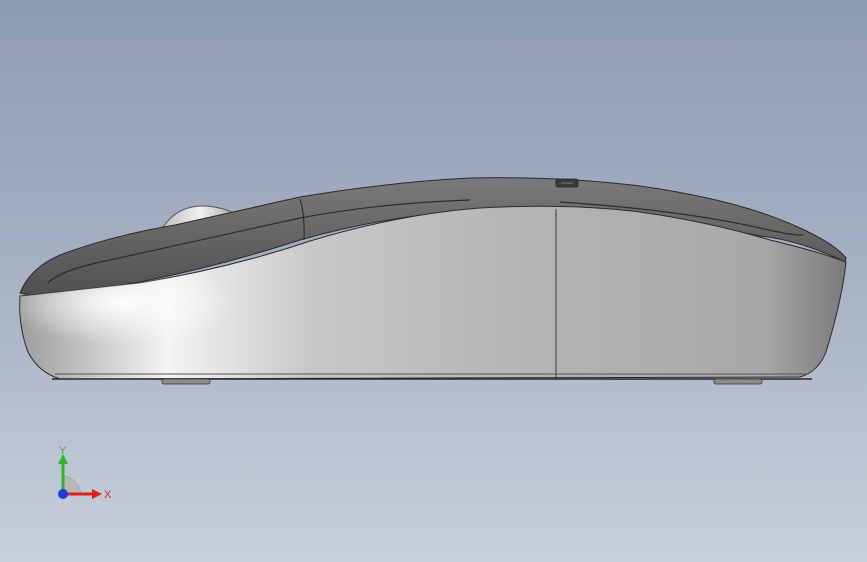  What do you see at coordinates (85, 473) in the screenshot?
I see `coordinate-triad: Y X` at bounding box center [85, 473].